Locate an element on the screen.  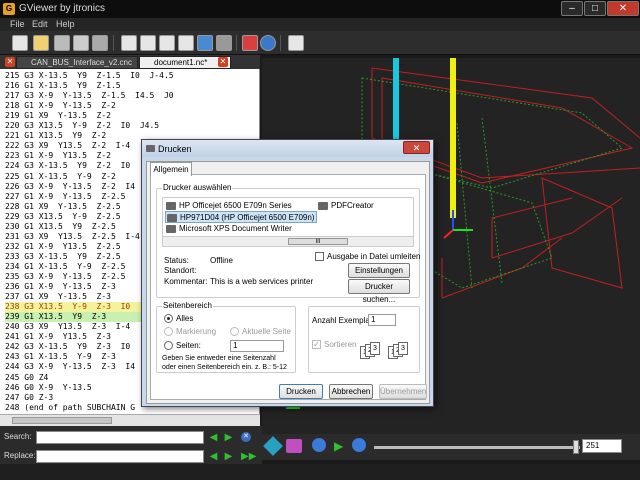
printer-group-title: Drucker auswählen is located at coordinates (197, 187).